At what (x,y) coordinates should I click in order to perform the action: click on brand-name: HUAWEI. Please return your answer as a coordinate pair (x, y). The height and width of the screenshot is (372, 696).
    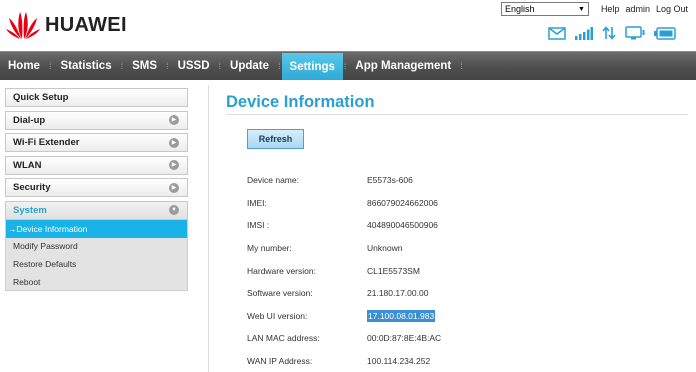
    Looking at the image, I should click on (86, 24).